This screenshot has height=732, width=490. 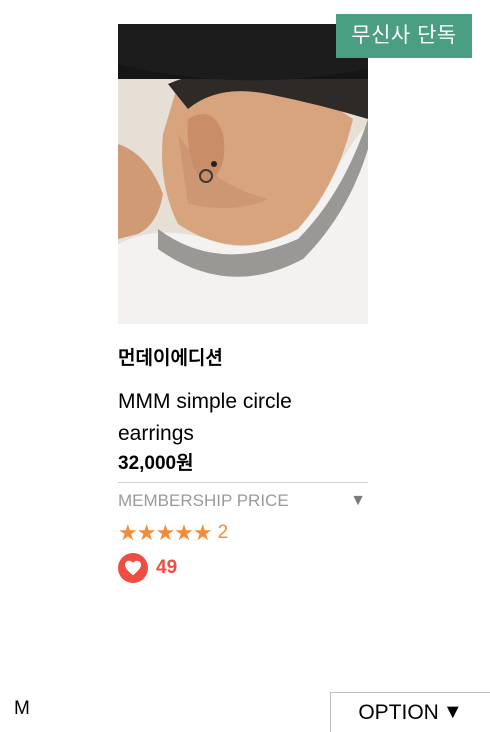 I want to click on review-count: 2, so click(x=223, y=533).